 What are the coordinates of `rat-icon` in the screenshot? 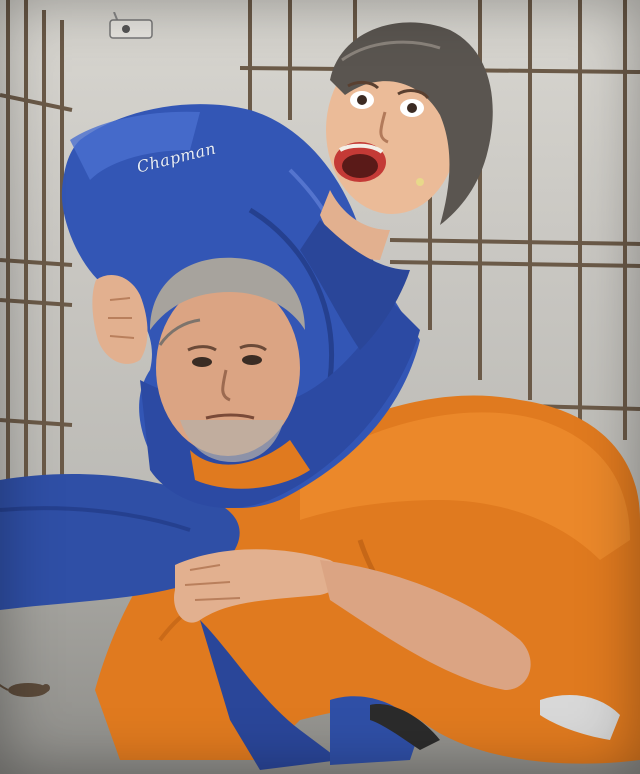 It's located at (25, 690).